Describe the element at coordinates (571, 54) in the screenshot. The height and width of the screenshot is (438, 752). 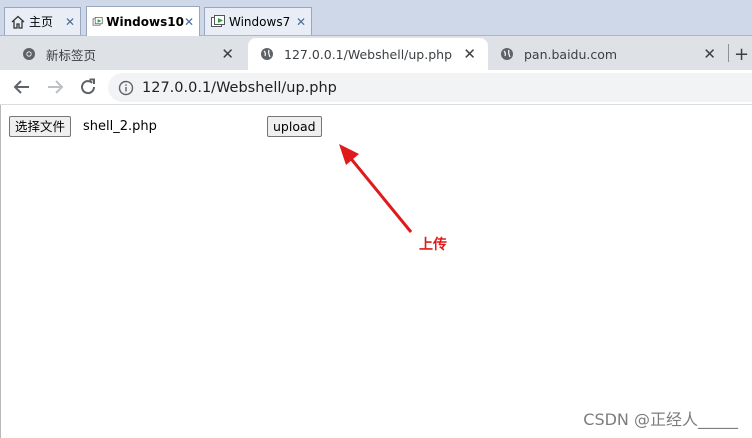
I see `browser-tab-label: pan.baidu.com` at that location.